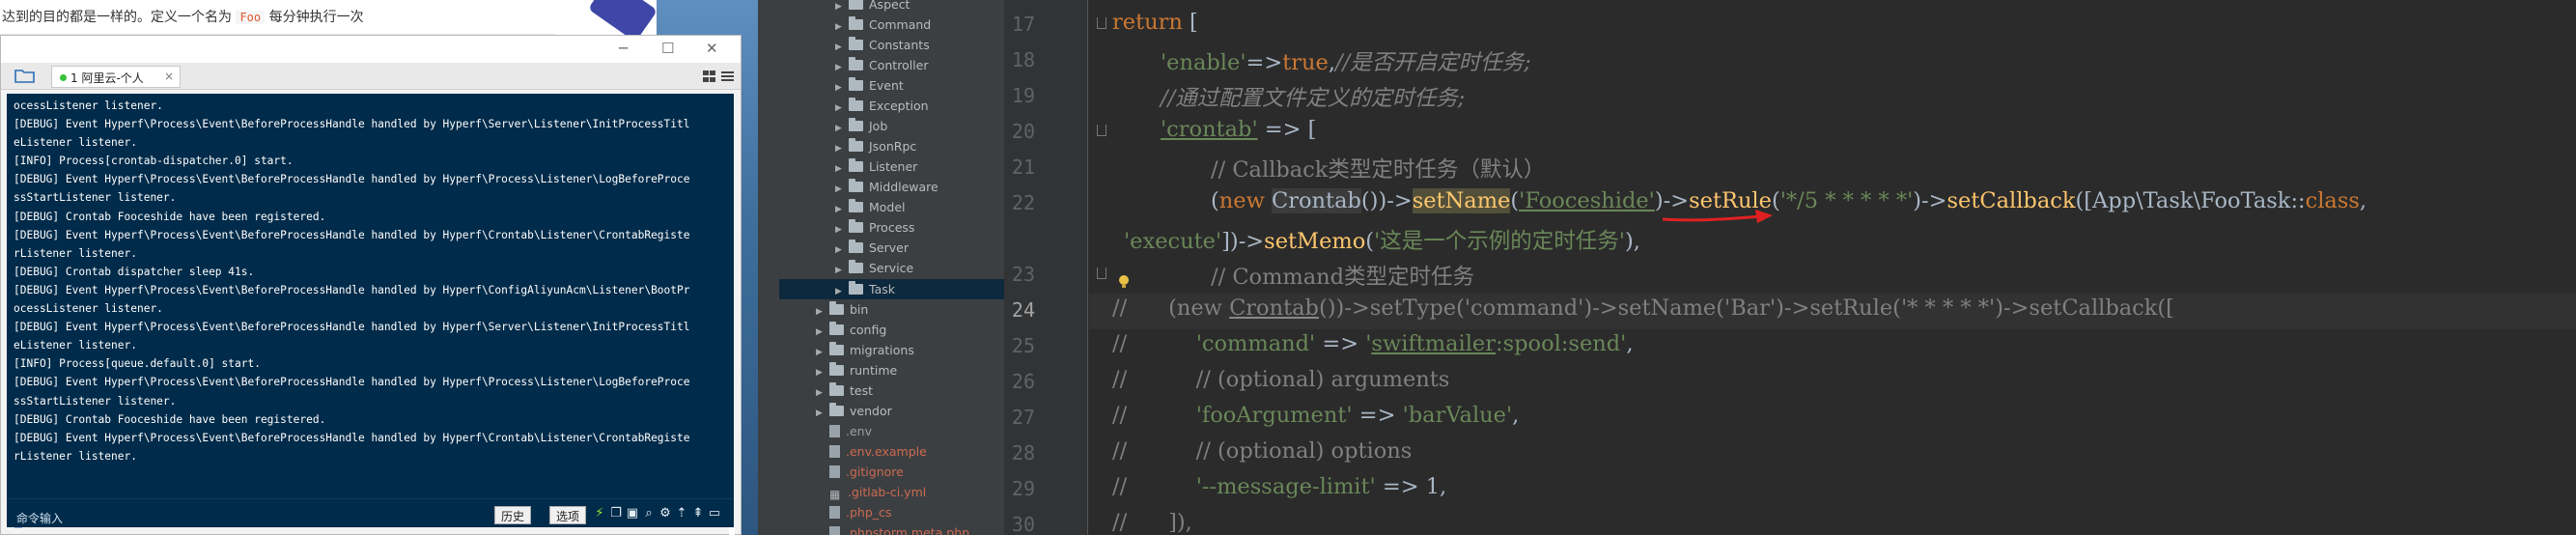 The width and height of the screenshot is (2576, 535). Describe the element at coordinates (887, 187) in the screenshot. I see `tree-folder: ▶ Middleware` at that location.